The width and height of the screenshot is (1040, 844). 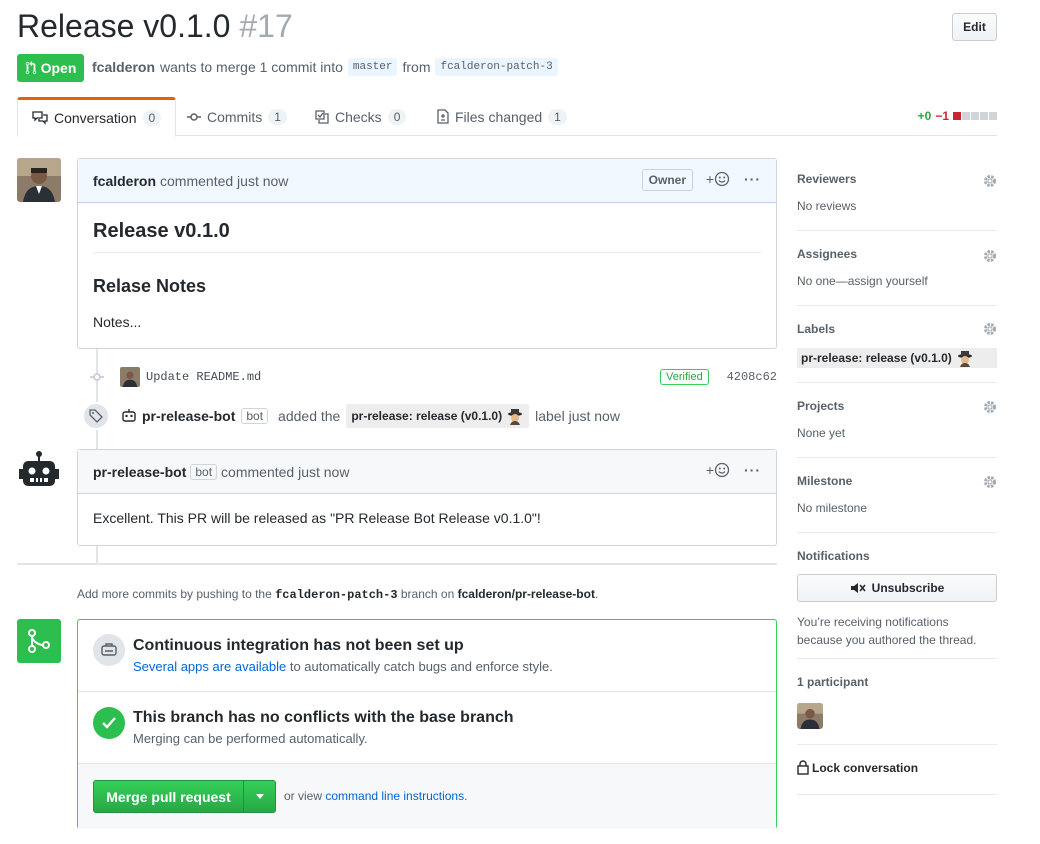 What do you see at coordinates (826, 179) in the screenshot?
I see `sidebar-heading: Reviewers` at bounding box center [826, 179].